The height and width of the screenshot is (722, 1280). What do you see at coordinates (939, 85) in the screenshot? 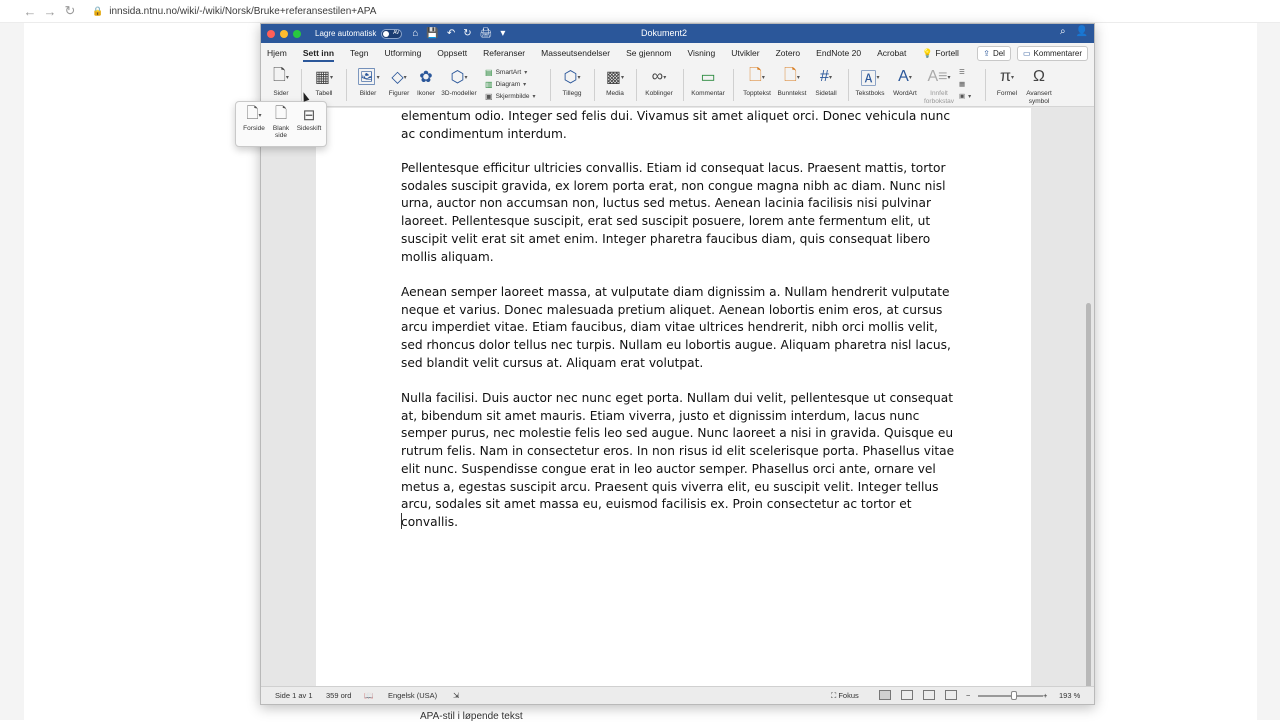
I see `drop-cap-button: A≡ ▾ Innfelt forbokstav` at bounding box center [939, 85].